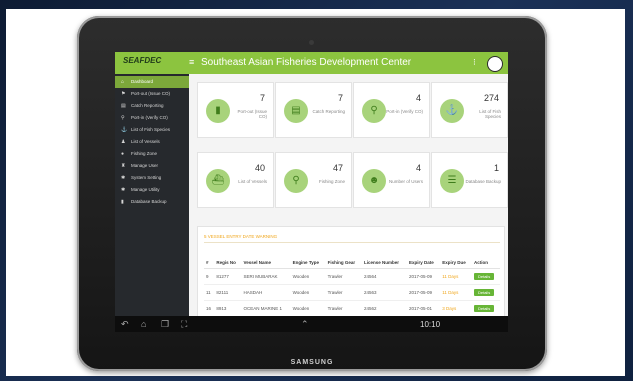 The width and height of the screenshot is (633, 381). I want to click on stat-label: Fishing Zone, so click(331, 181).